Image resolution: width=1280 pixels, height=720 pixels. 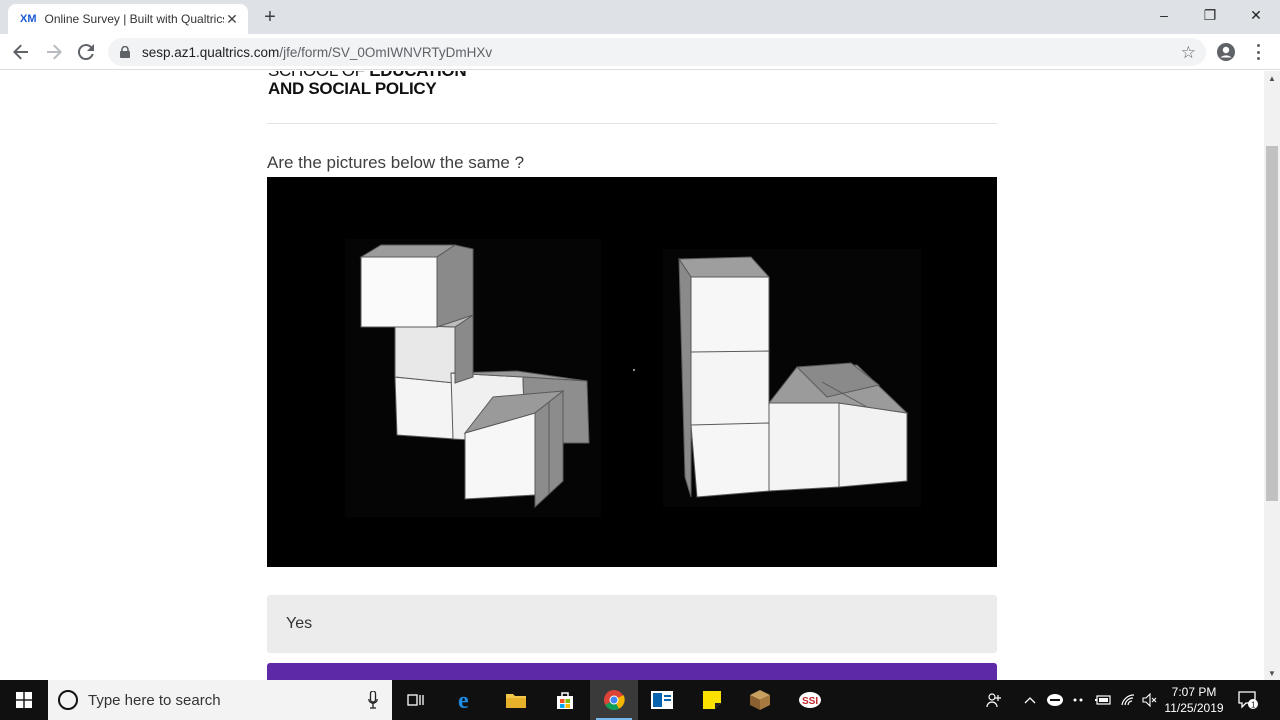 What do you see at coordinates (1128, 700) in the screenshot?
I see `wifi-icon` at bounding box center [1128, 700].